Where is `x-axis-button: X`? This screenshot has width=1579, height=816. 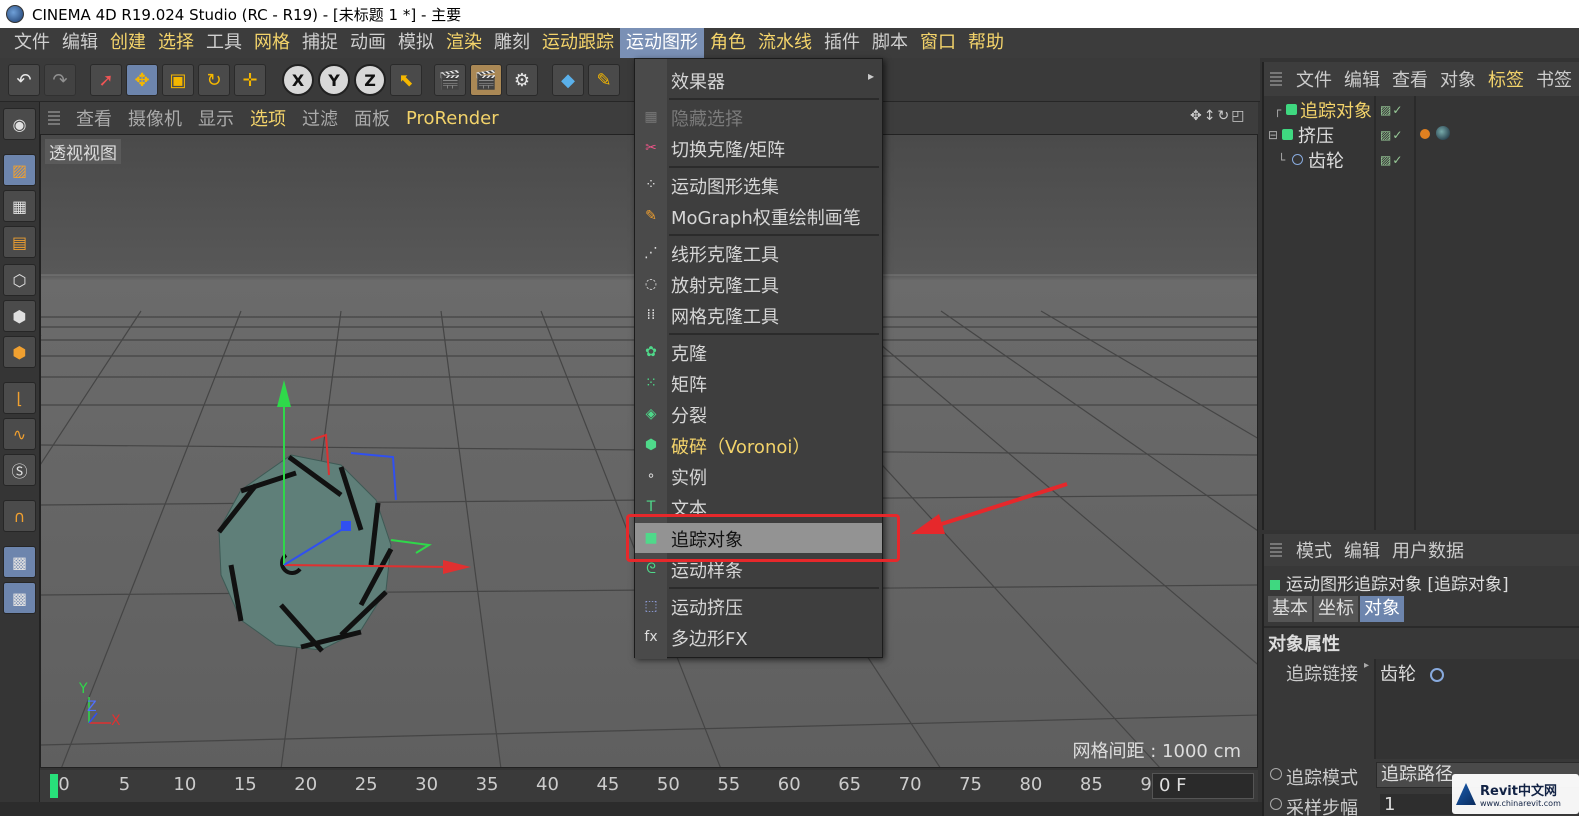
x-axis-button: X is located at coordinates (298, 80).